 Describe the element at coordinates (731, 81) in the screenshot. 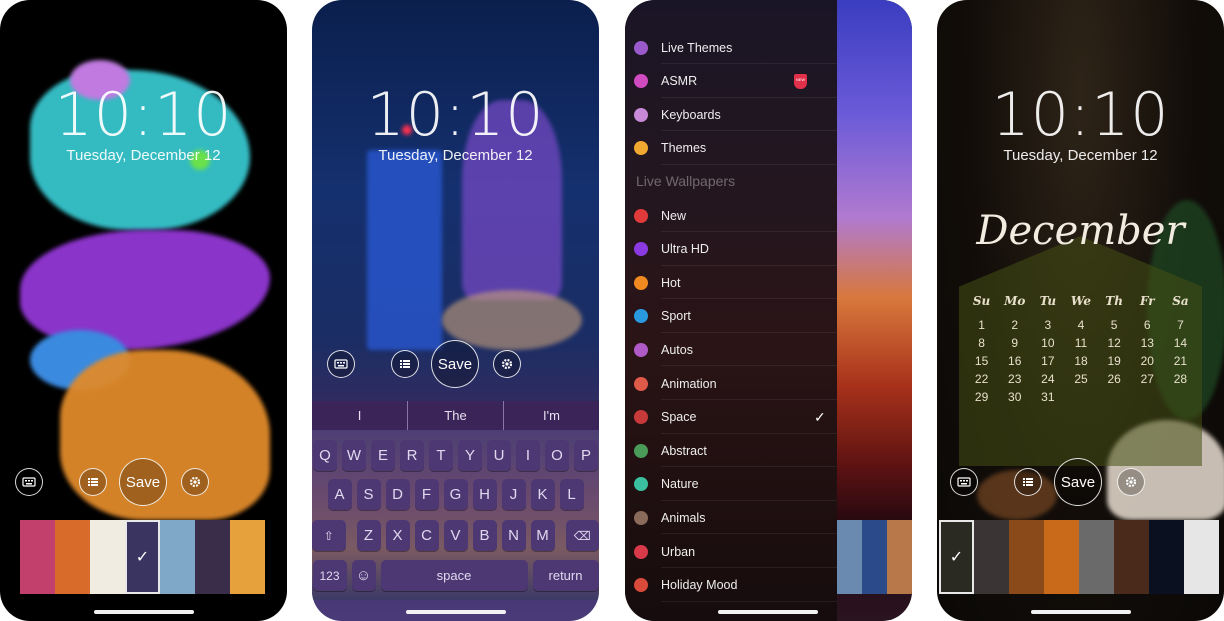

I see `menu-item-asmr: ASMR NEW` at that location.